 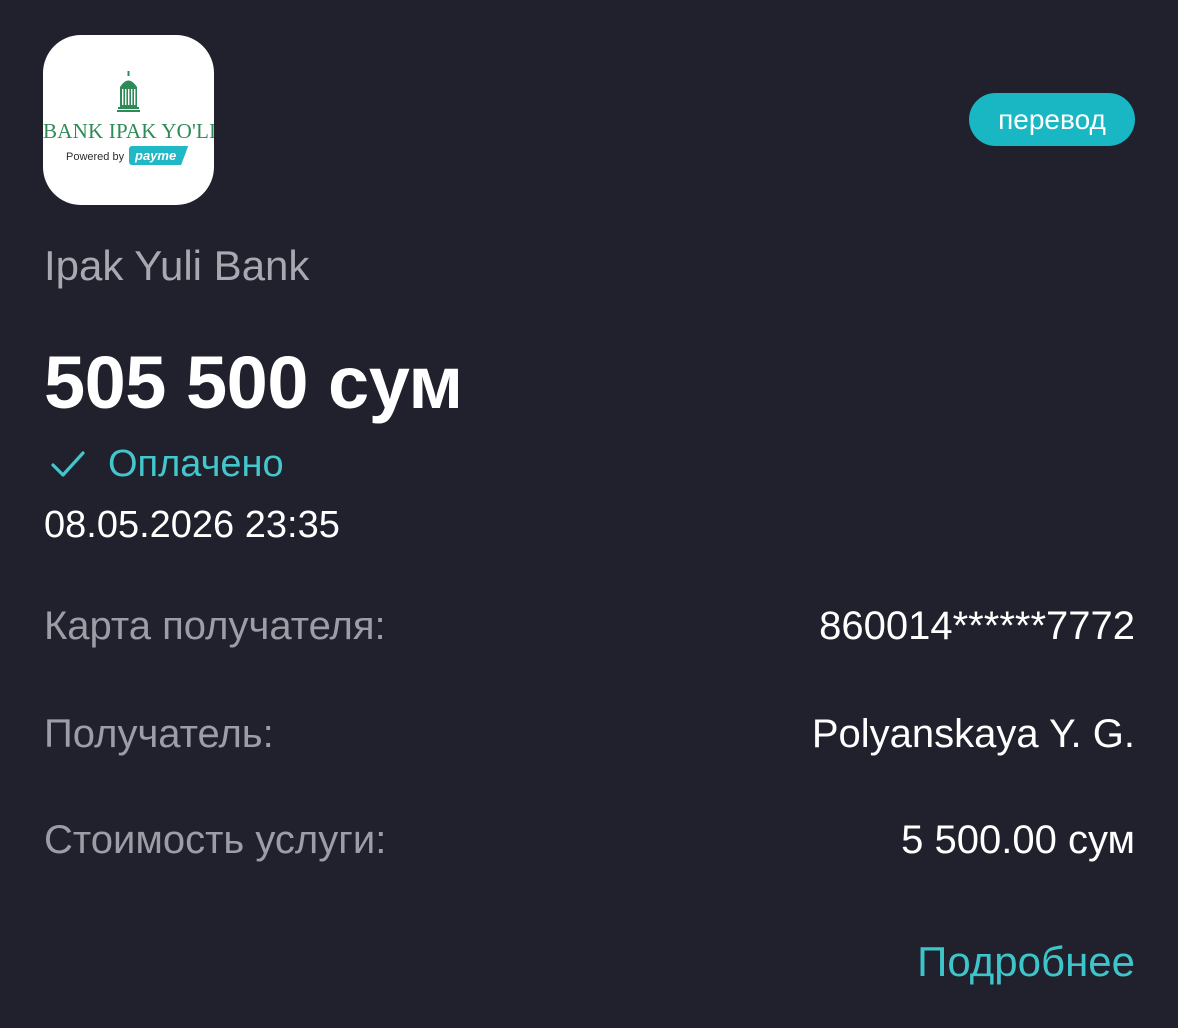 What do you see at coordinates (1026, 962) in the screenshot?
I see `more-details-link: Подробнее` at bounding box center [1026, 962].